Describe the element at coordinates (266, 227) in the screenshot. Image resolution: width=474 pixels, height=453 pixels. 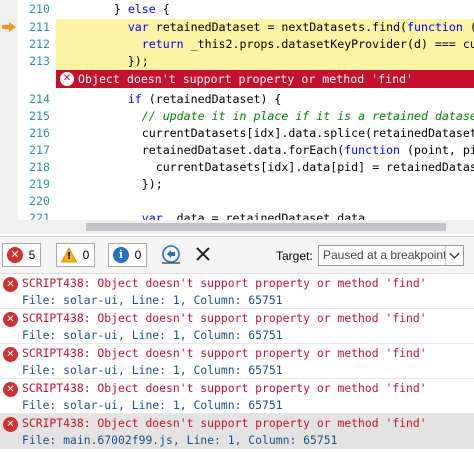
I see `scrollbar-thumb` at that location.